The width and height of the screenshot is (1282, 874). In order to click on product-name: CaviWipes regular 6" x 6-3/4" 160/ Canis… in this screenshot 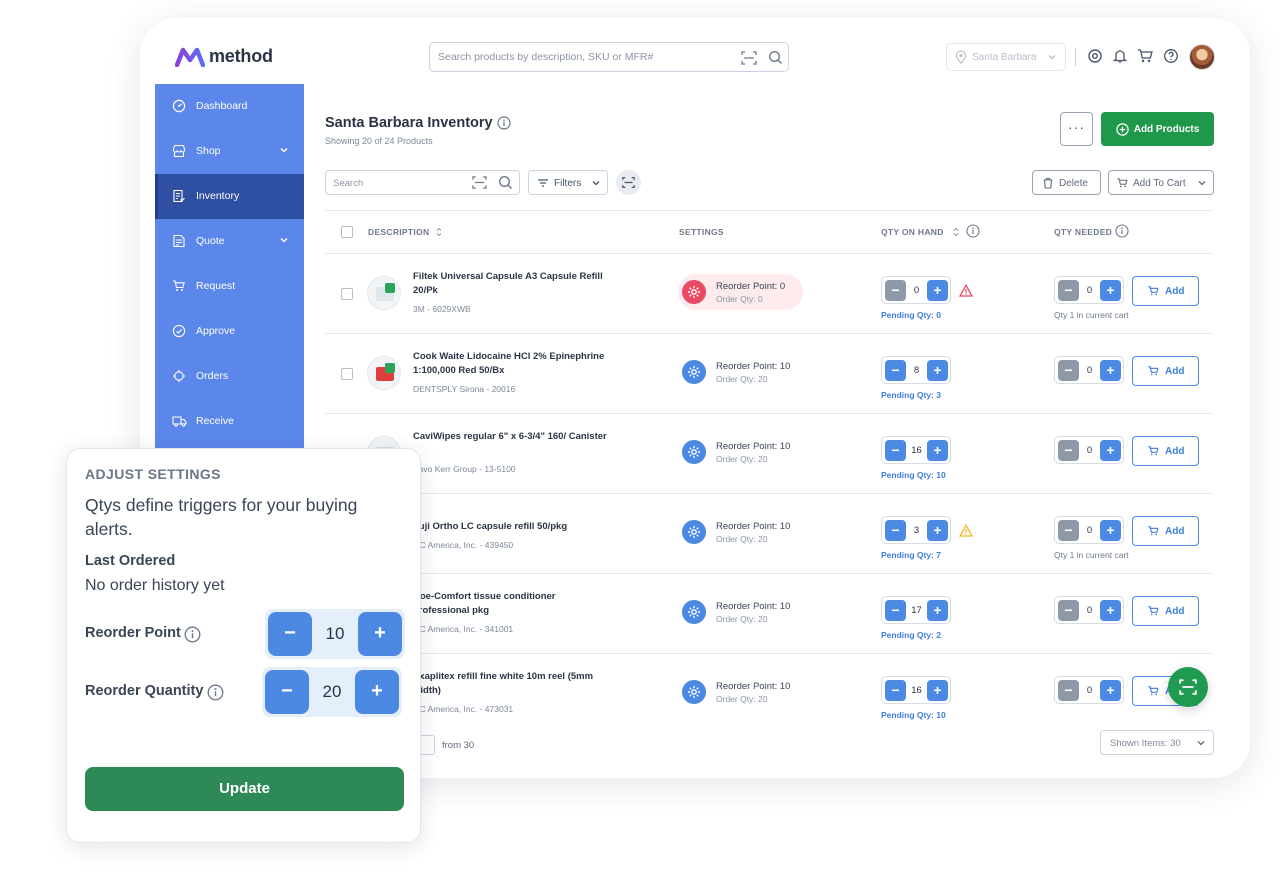, I will do `click(513, 437)`.